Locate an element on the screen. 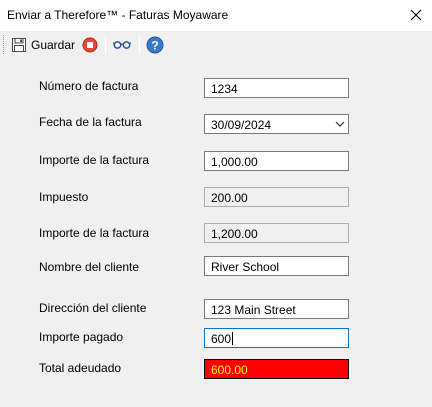 Image resolution: width=432 pixels, height=407 pixels. total-due-field: 600.00 is located at coordinates (276, 369).